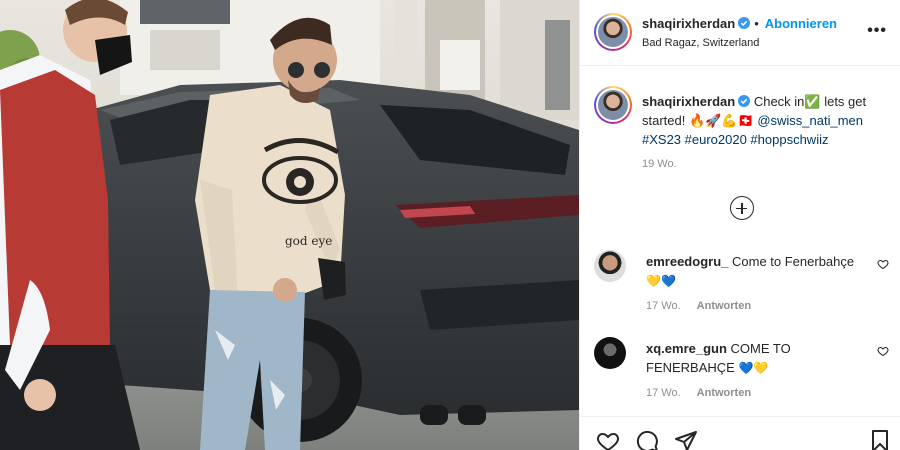 The height and width of the screenshot is (450, 900). Describe the element at coordinates (756, 271) in the screenshot. I see `comment-body: emreedogru_ Come to Fenerbahçe 💛💙` at that location.